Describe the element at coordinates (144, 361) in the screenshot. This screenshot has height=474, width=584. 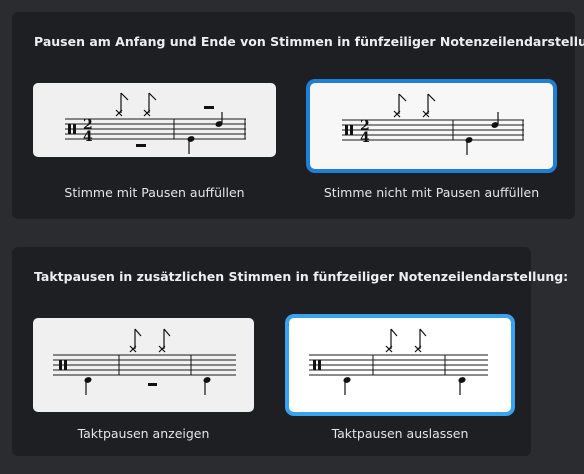
I see `notation-preview-show-bar-rests` at that location.